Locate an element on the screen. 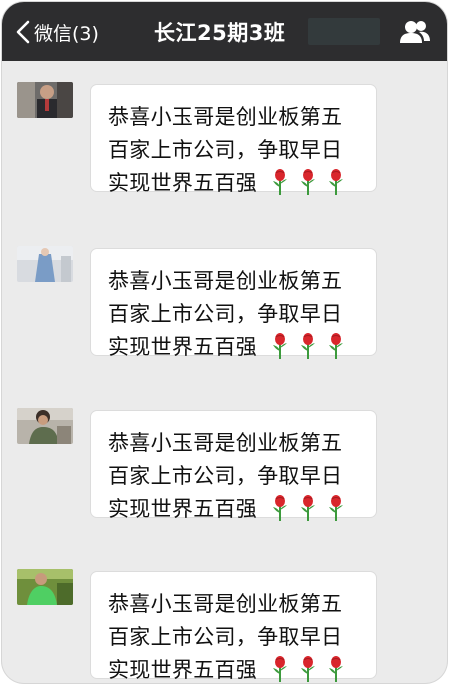 This screenshot has width=449, height=685. back-label: 微信(3) is located at coordinates (66, 33).